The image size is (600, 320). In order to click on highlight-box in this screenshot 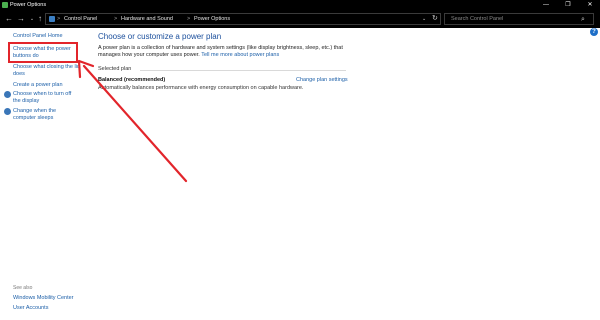, I will do `click(43, 52)`.